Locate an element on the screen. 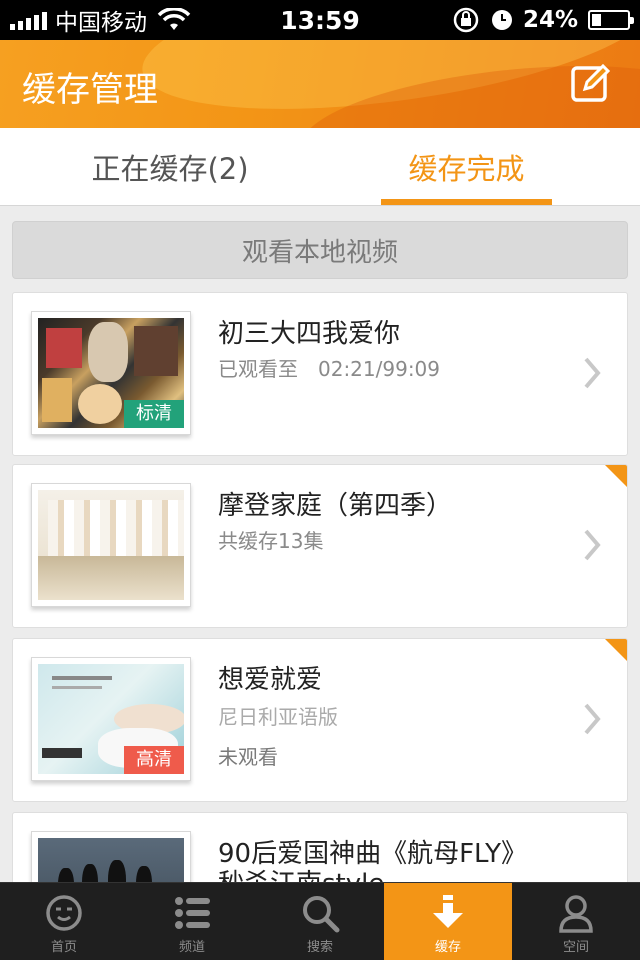 Image resolution: width=640 pixels, height=960 pixels. video-thumbnail: 标清 is located at coordinates (111, 373).